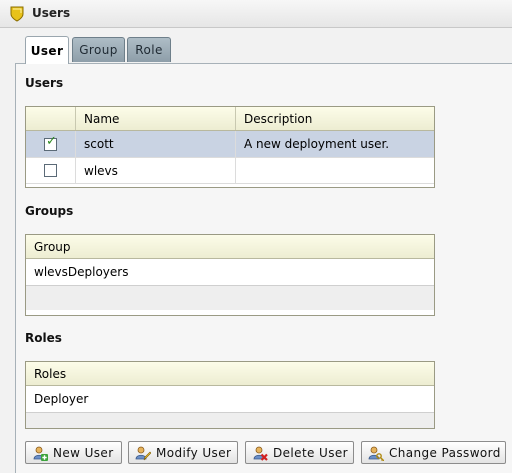 This screenshot has height=473, width=512. I want to click on edit-user-icon, so click(143, 453).